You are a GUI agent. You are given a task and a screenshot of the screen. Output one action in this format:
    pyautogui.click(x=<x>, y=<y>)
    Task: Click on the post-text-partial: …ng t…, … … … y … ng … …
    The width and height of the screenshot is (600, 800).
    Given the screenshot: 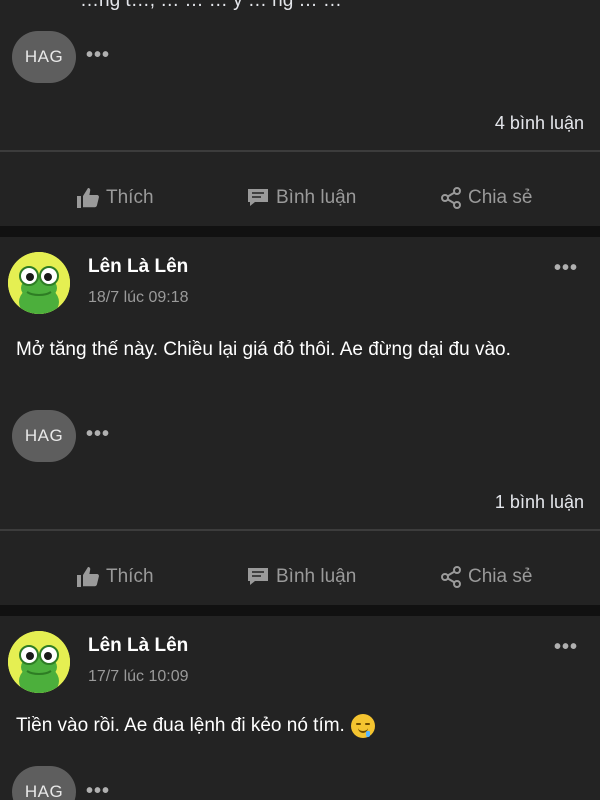 What is the action you would take?
    pyautogui.click(x=211, y=5)
    